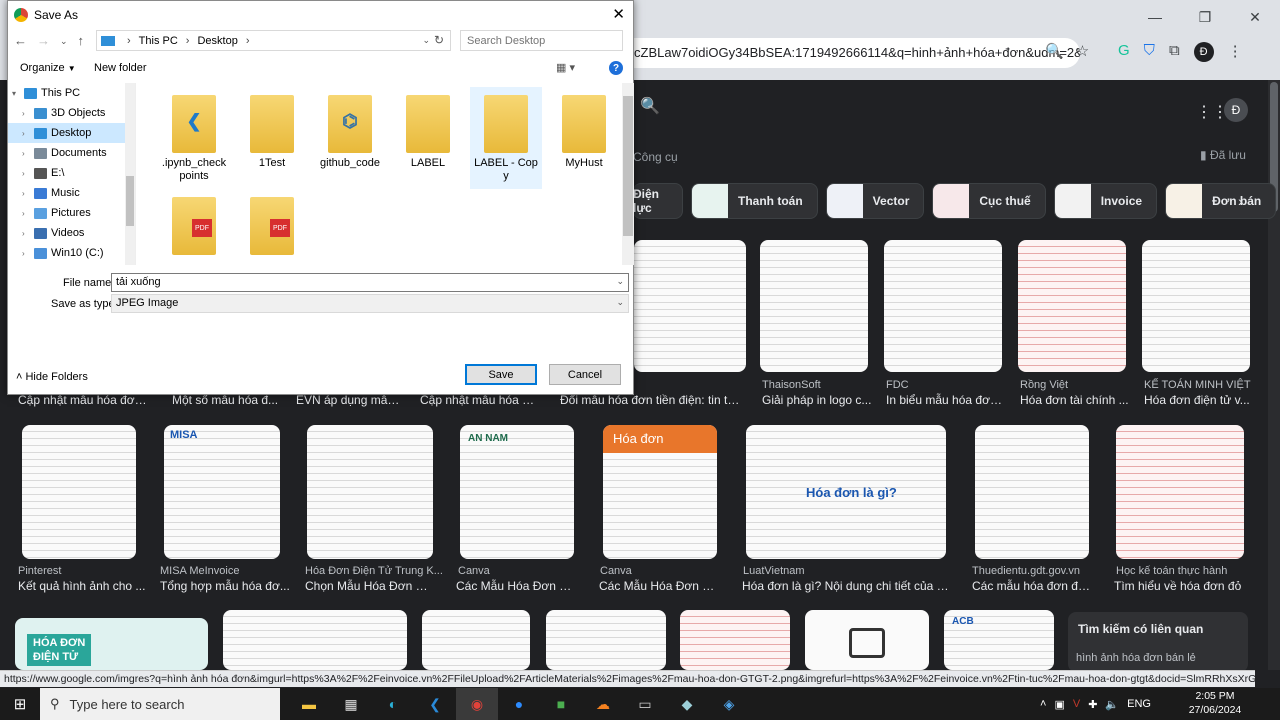 This screenshot has height=720, width=1280. Describe the element at coordinates (1161, 661) in the screenshot. I see `related-search-item: hình ảnh hóa đơn bán lẻ` at that location.